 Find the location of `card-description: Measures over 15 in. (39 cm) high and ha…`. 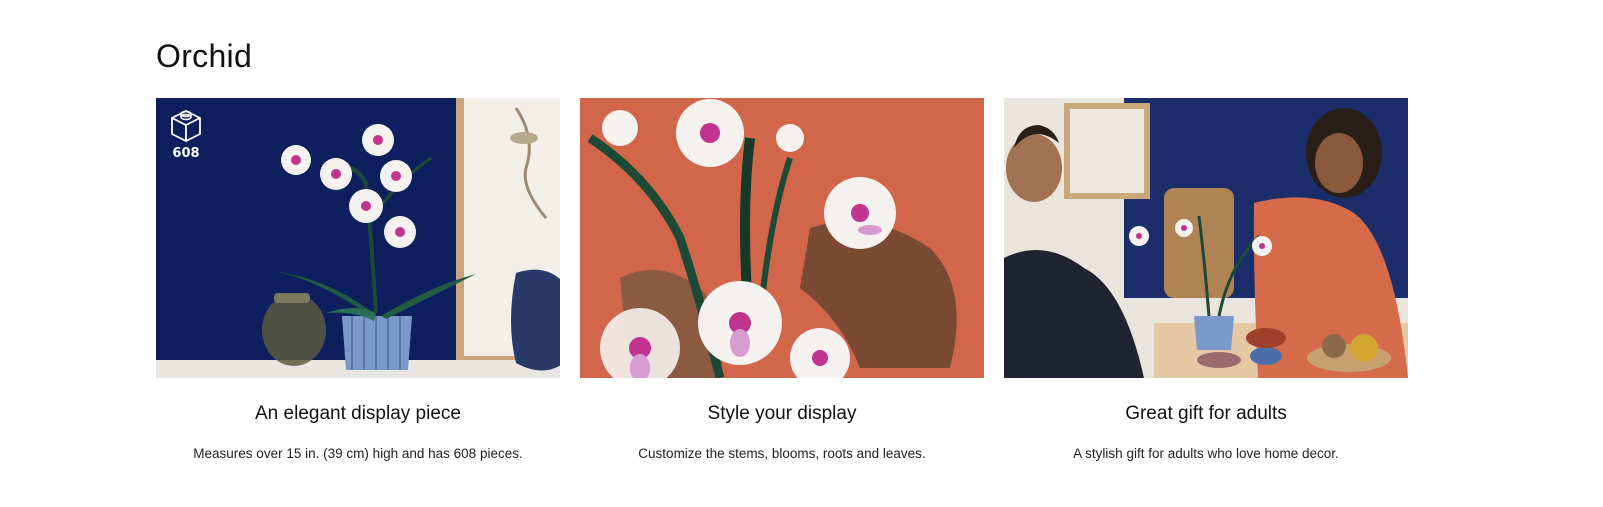

card-description: Measures over 15 in. (39 cm) high and ha… is located at coordinates (358, 453).